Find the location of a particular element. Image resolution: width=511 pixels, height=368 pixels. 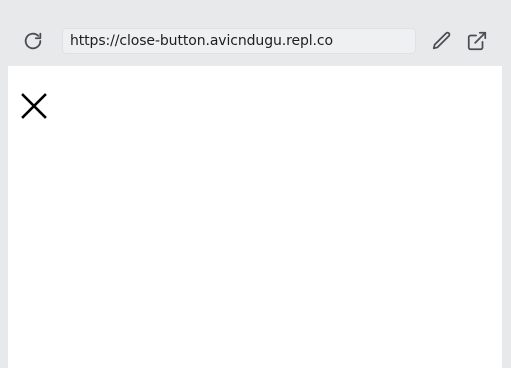

reload-button is located at coordinates (33, 41).